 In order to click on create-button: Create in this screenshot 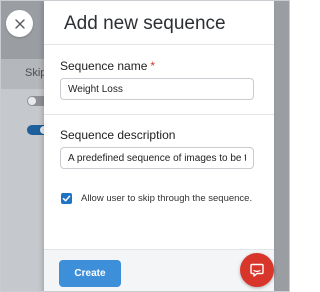, I will do `click(90, 273)`.